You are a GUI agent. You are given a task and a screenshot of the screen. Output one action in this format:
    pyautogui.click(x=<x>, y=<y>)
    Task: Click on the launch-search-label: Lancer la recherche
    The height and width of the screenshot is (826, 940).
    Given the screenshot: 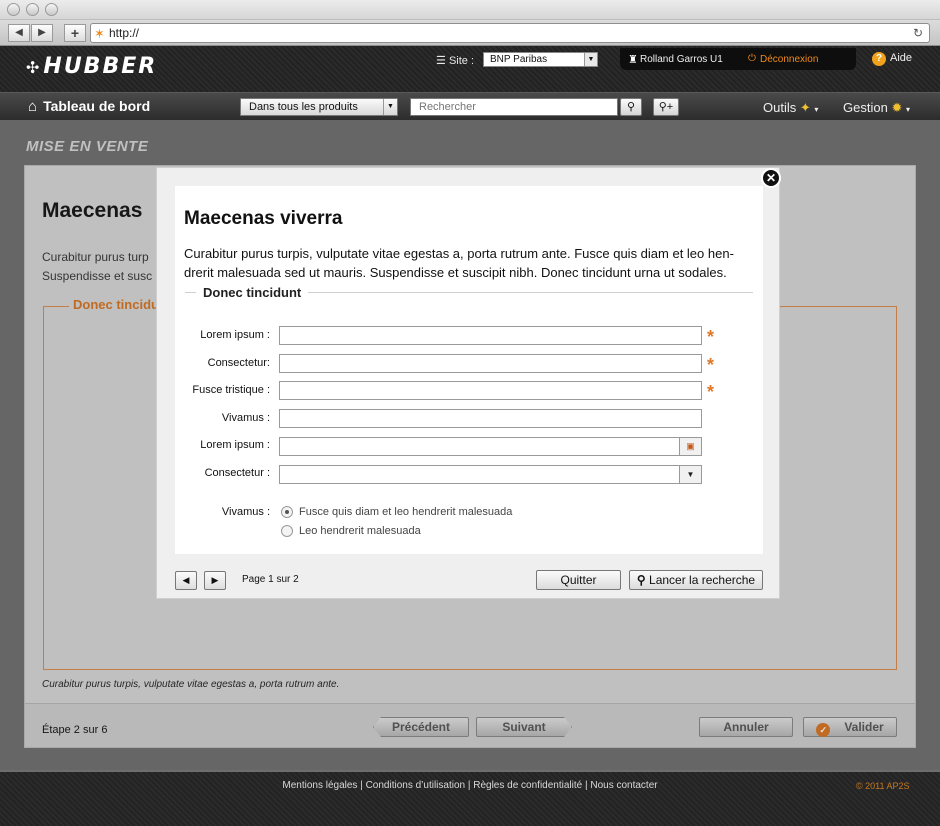 What is the action you would take?
    pyautogui.click(x=702, y=580)
    